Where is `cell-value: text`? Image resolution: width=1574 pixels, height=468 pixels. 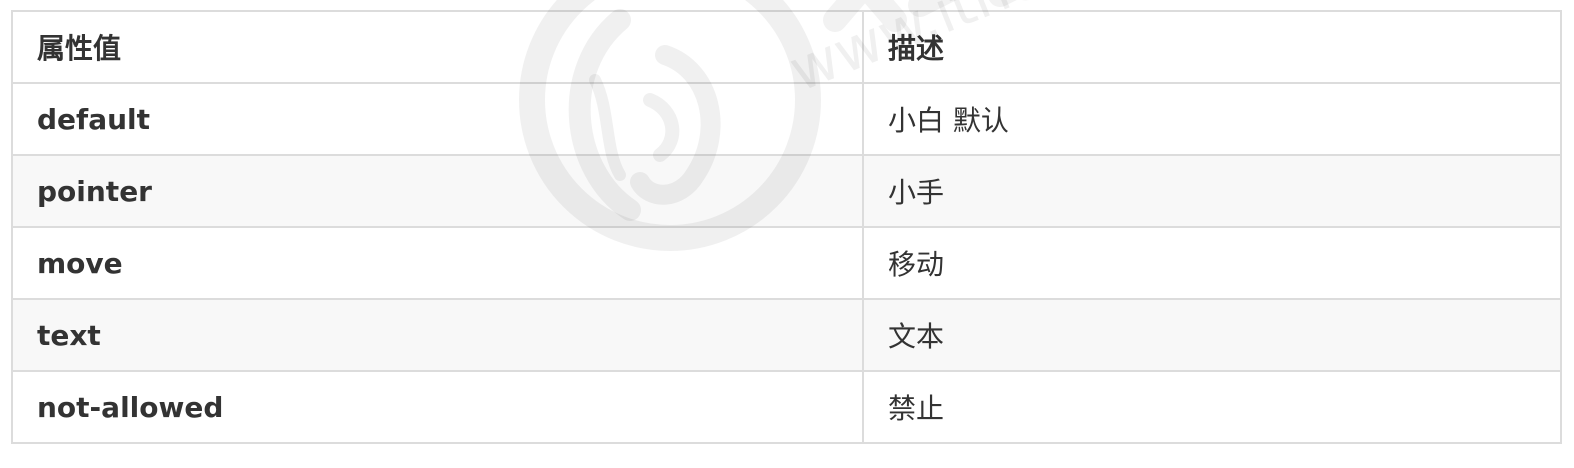
cell-value: text is located at coordinates (437, 335).